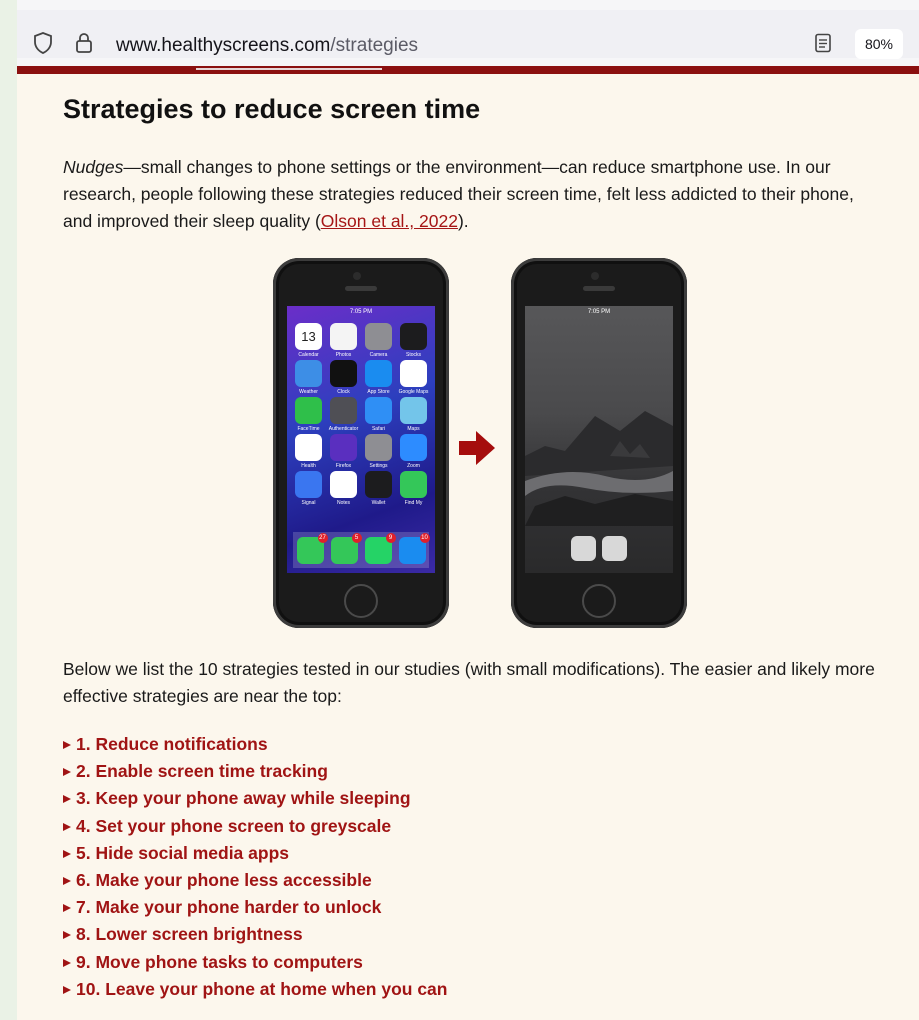  I want to click on app-icon: FaceTime, so click(308, 414).